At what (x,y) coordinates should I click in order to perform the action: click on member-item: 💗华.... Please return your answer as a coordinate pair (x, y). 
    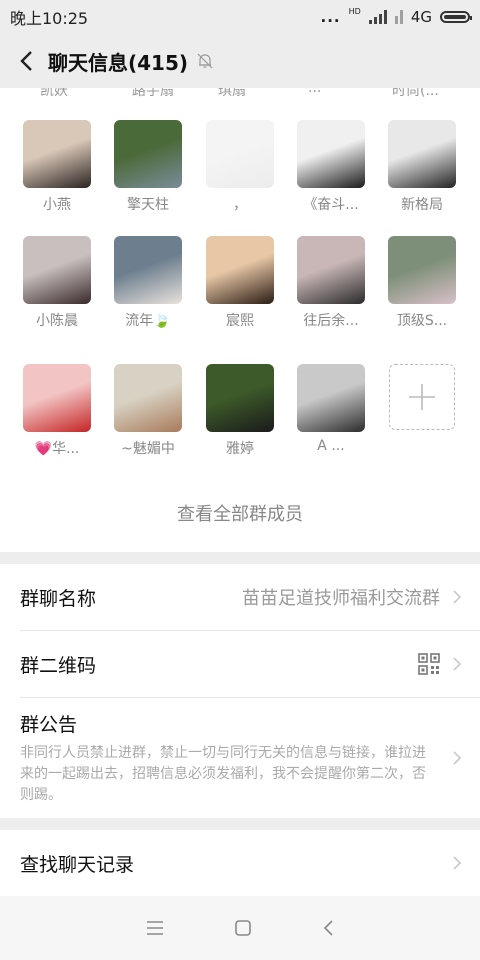
    Looking at the image, I should click on (57, 411).